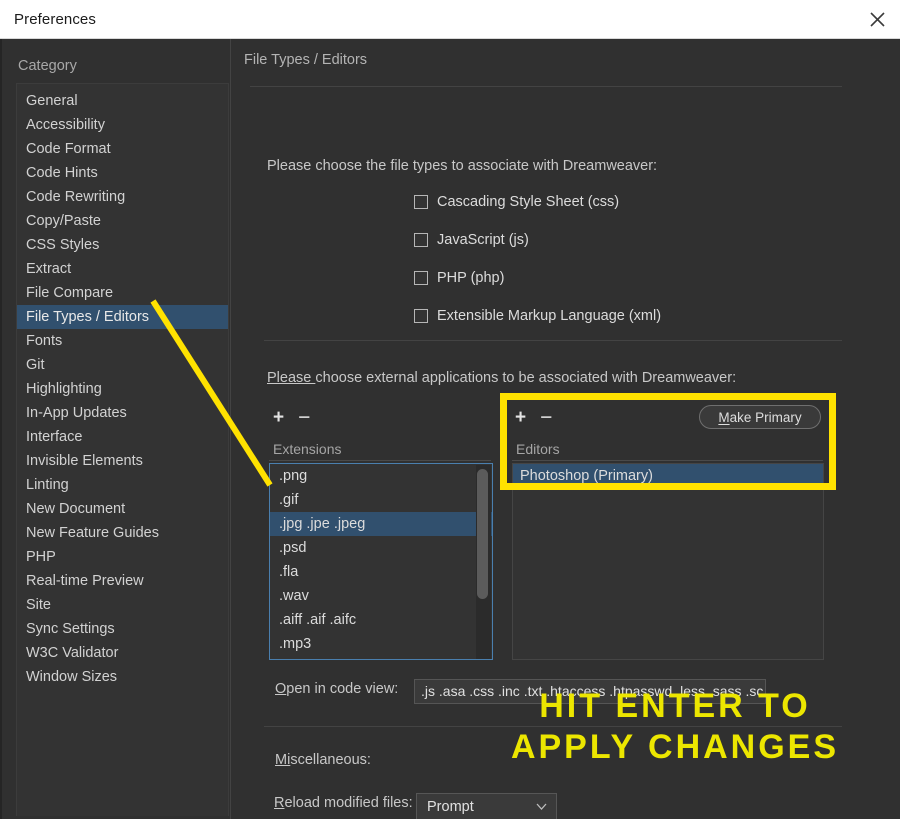 The width and height of the screenshot is (900, 819). Describe the element at coordinates (381, 524) in the screenshot. I see `extension-list-item: .jpg .jpe .jpeg` at that location.